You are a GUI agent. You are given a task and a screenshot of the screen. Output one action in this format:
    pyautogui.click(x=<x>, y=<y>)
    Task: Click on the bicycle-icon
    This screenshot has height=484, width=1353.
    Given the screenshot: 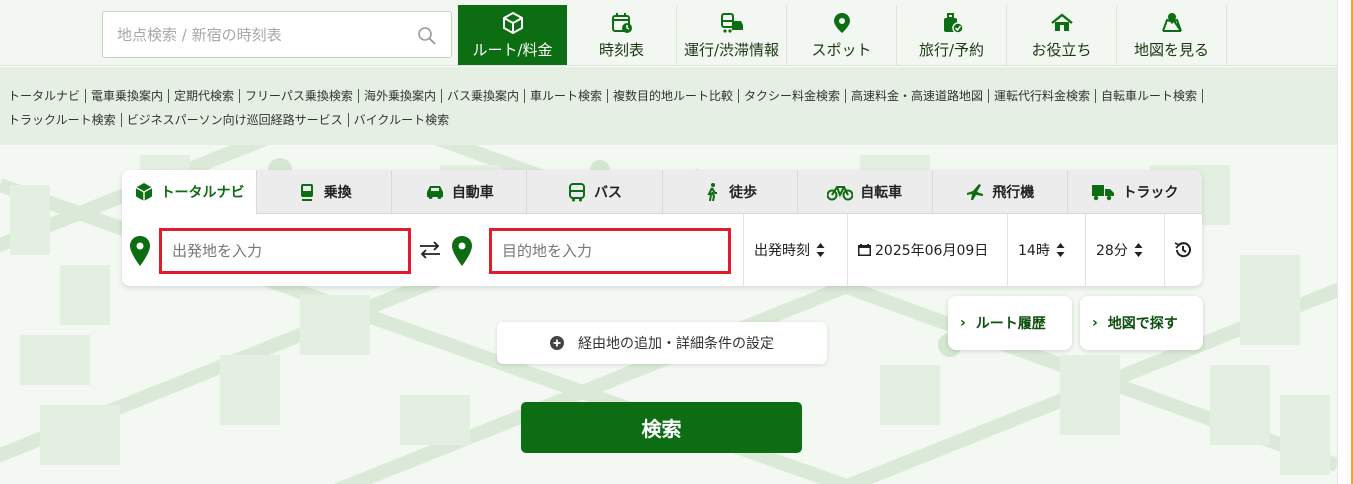 What is the action you would take?
    pyautogui.click(x=840, y=192)
    